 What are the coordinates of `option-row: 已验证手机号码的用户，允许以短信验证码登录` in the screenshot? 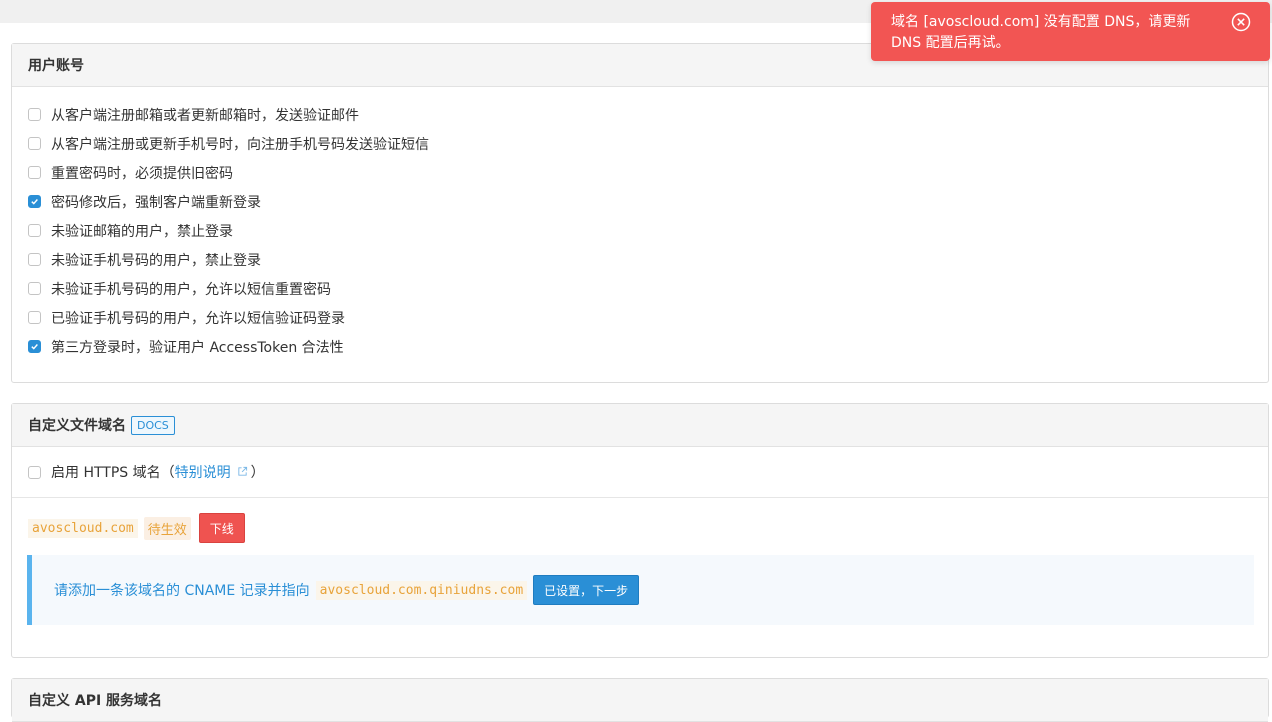 It's located at (648, 317).